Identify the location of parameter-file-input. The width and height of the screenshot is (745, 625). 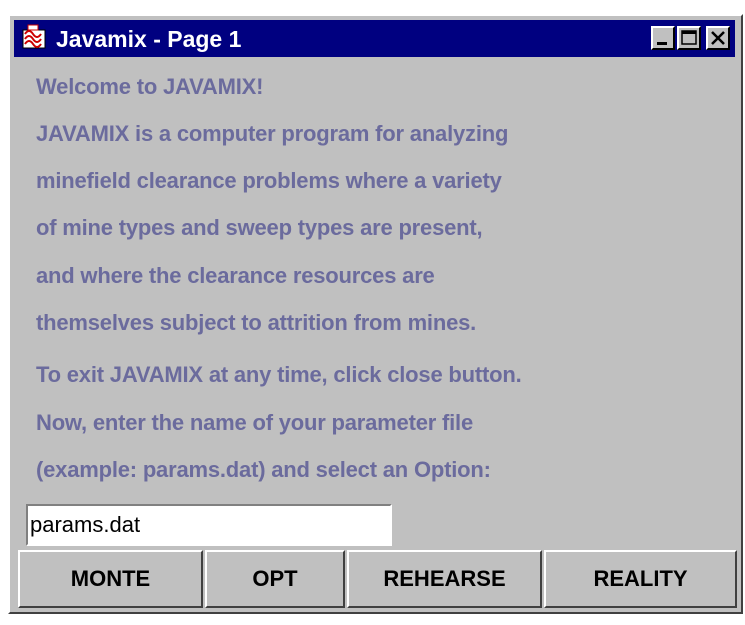
(209, 525).